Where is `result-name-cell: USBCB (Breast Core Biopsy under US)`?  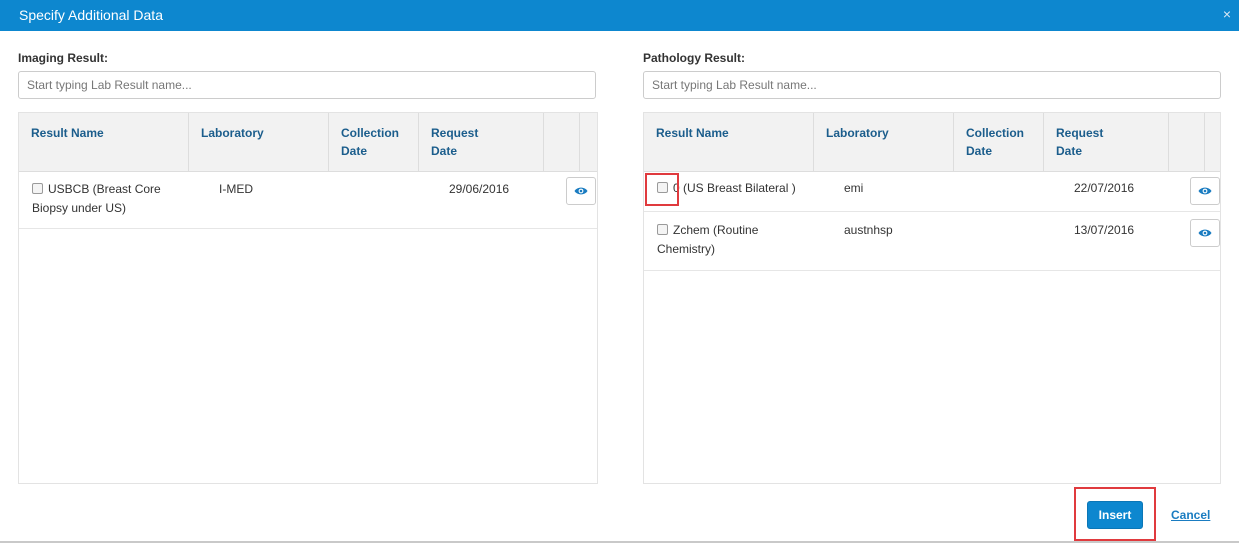 result-name-cell: USBCB (Breast Core Biopsy under US) is located at coordinates (96, 198).